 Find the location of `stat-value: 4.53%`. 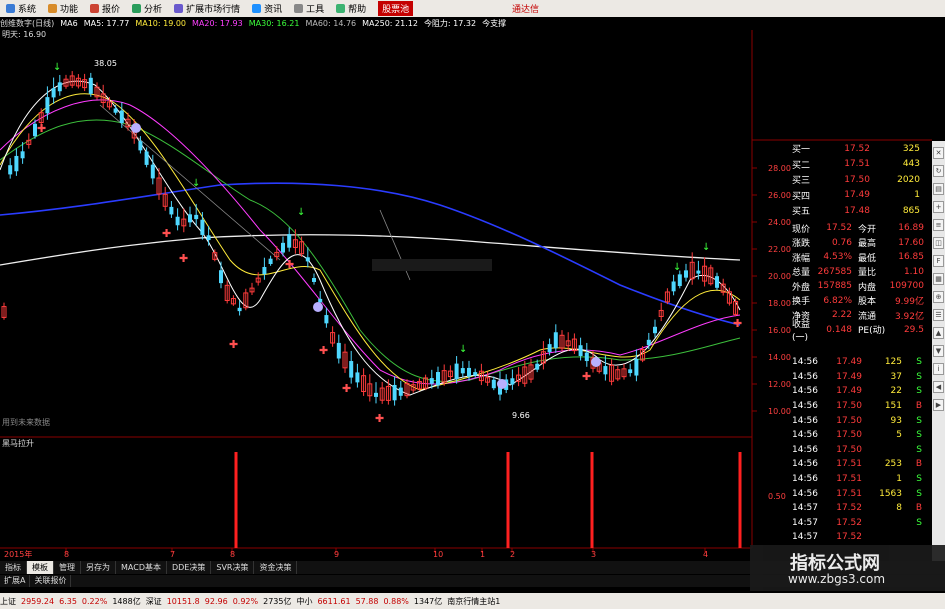

stat-value: 4.53% is located at coordinates (837, 257).